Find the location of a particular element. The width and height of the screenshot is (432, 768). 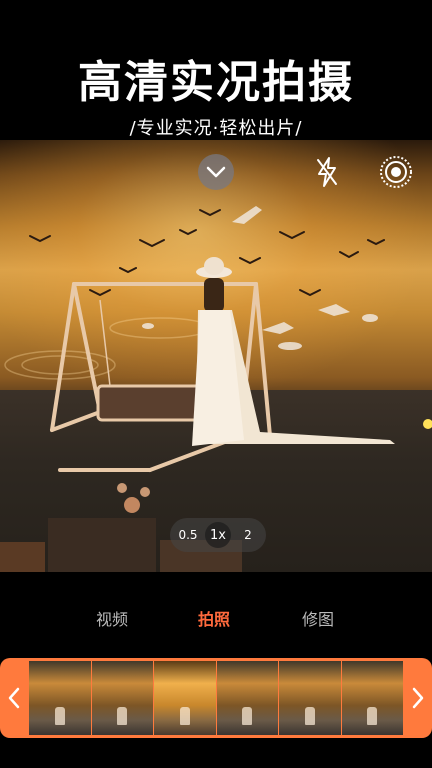

live-photo-button is located at coordinates (396, 172).